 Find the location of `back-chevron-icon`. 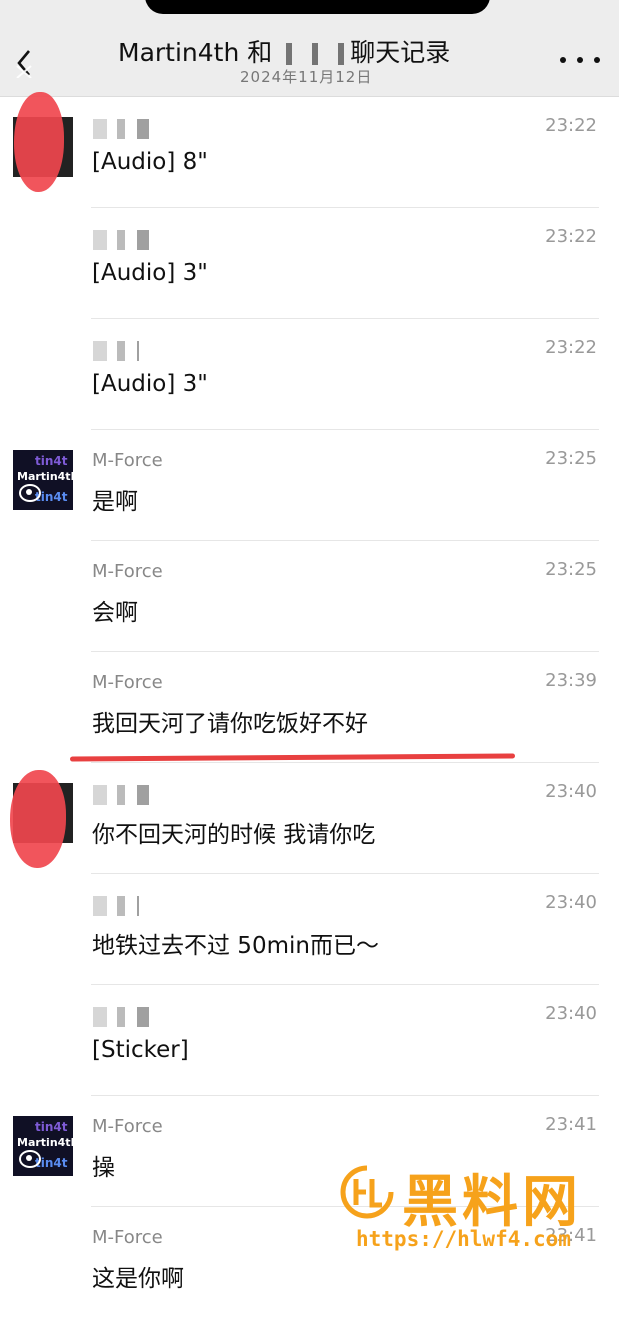

back-chevron-icon is located at coordinates (24, 64).